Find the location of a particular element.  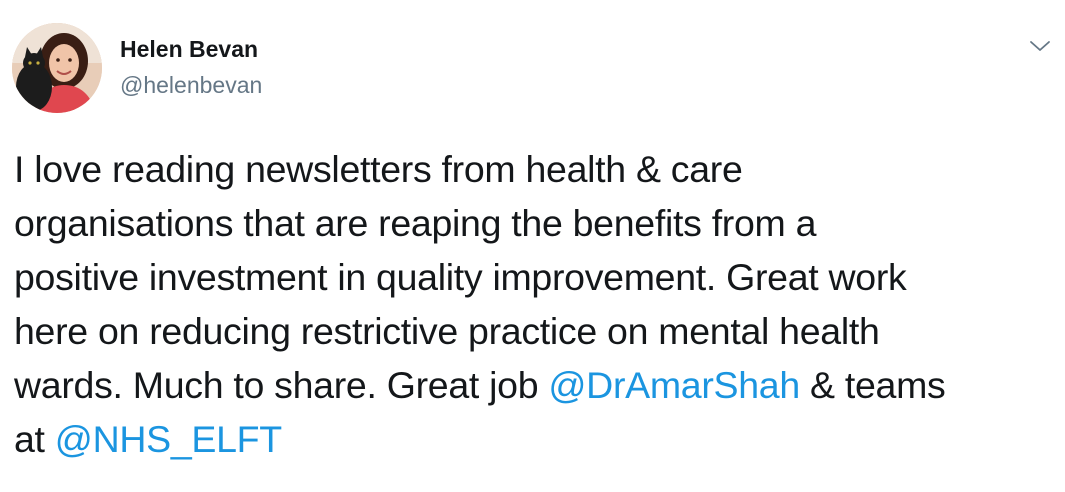

tweet-menu-button is located at coordinates (1040, 46).